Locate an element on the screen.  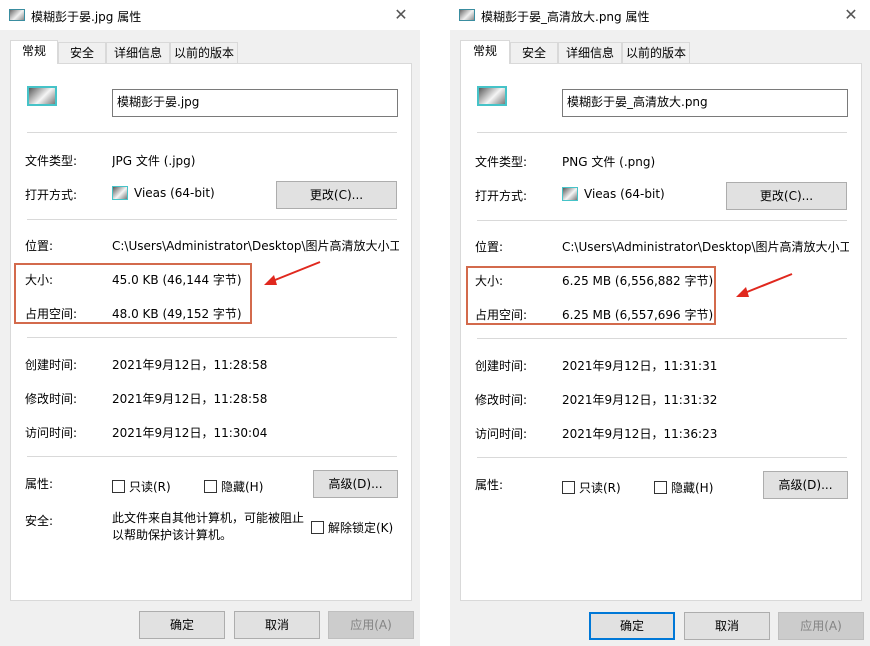
title-bar: 模糊彭于晏_高清放大.png 属性 ✕ is located at coordinates (660, 15).